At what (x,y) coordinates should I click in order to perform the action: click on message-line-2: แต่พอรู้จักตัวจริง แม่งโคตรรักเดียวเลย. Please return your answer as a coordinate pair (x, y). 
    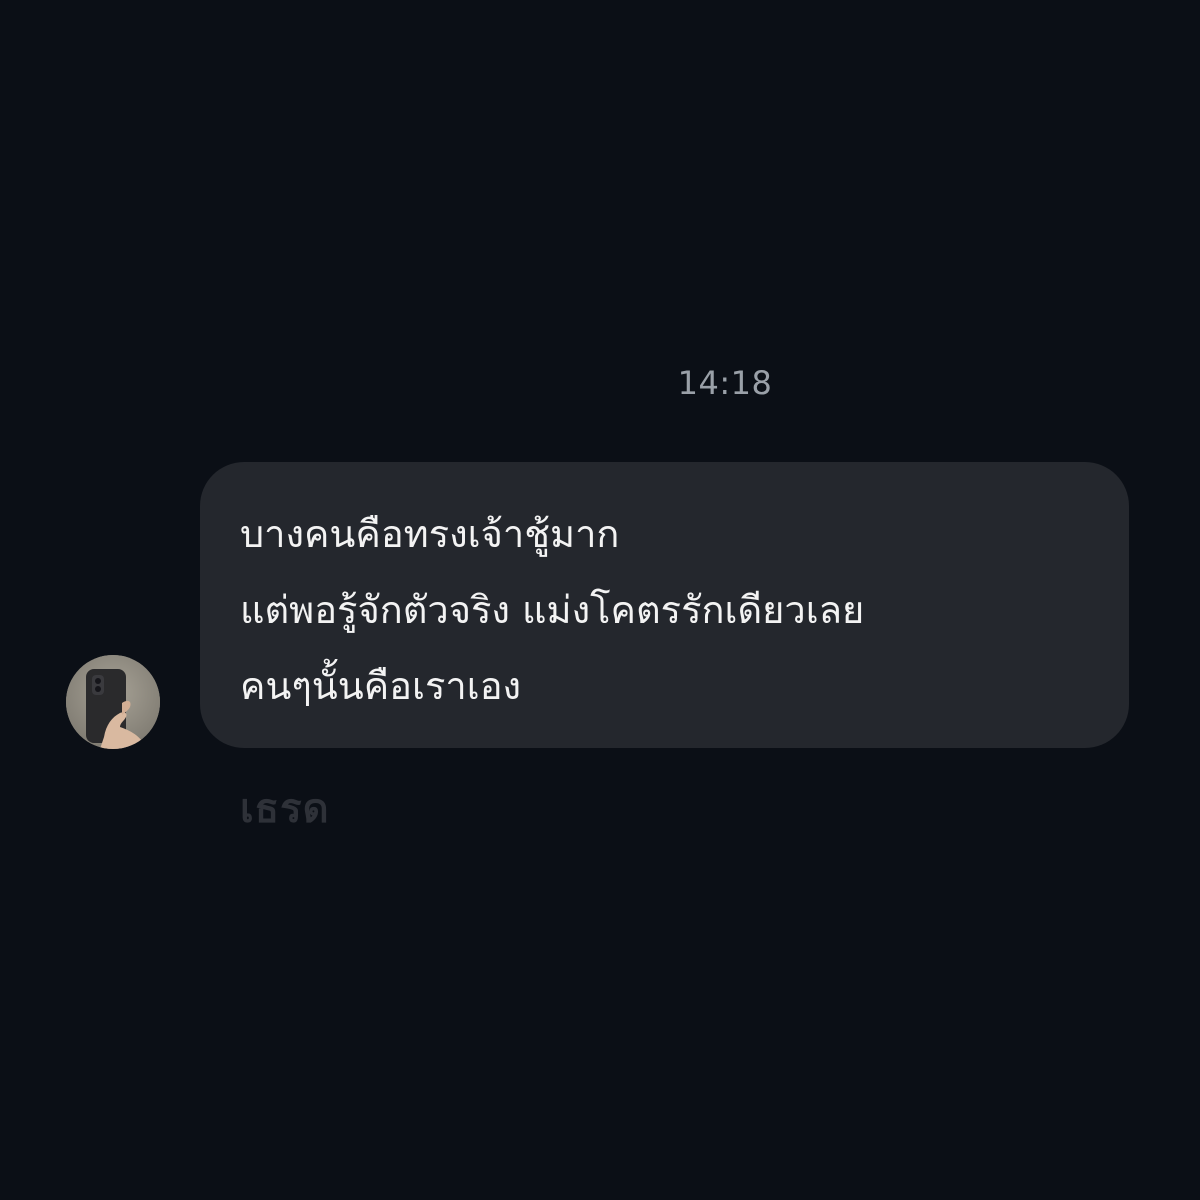
    Looking at the image, I should click on (552, 610).